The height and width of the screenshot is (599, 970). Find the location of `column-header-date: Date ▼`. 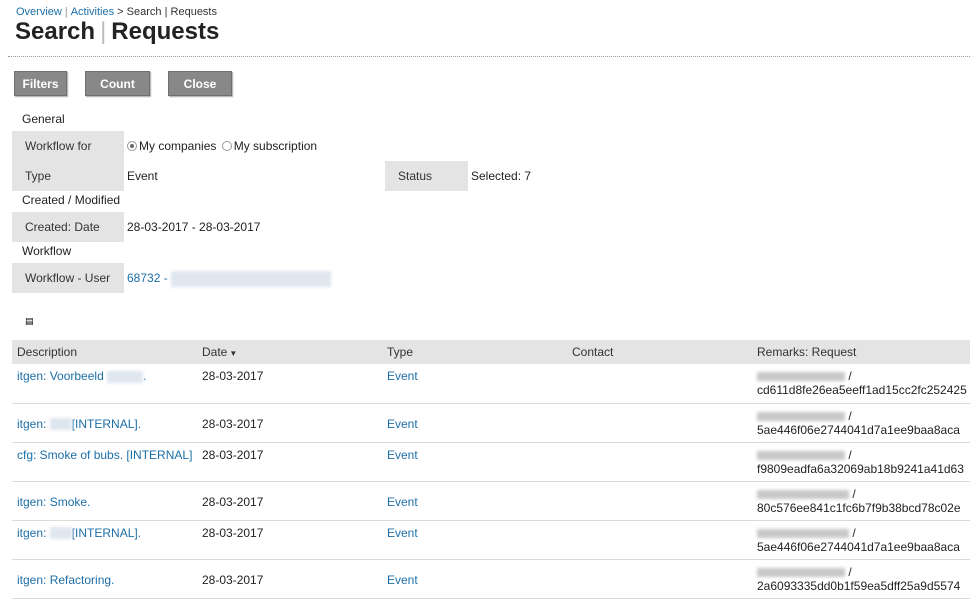

column-header-date: Date ▼ is located at coordinates (289, 352).